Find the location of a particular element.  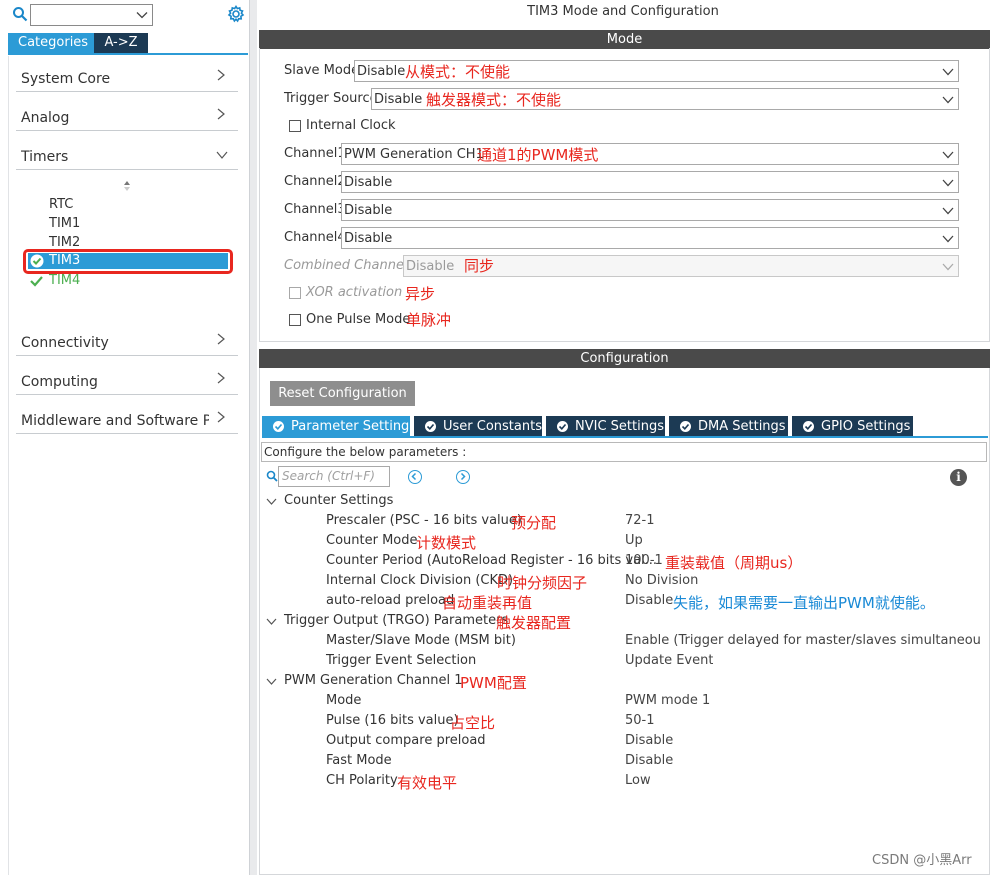

param-row-prescaler: Prescaler (PSC - 16 bits value) 预分配 72-1 is located at coordinates (656, 522).